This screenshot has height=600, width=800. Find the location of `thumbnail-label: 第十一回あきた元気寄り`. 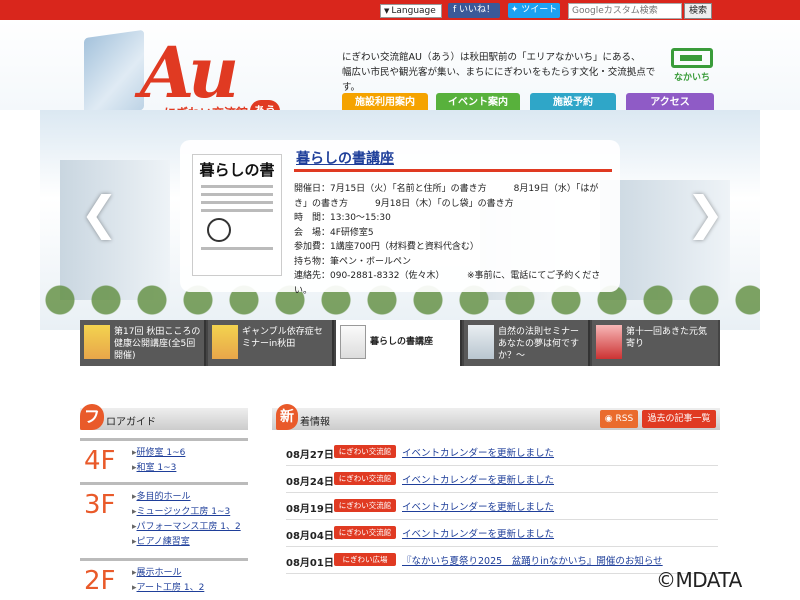

thumbnail-label: 第十一回あきた元気寄り is located at coordinates (667, 338).